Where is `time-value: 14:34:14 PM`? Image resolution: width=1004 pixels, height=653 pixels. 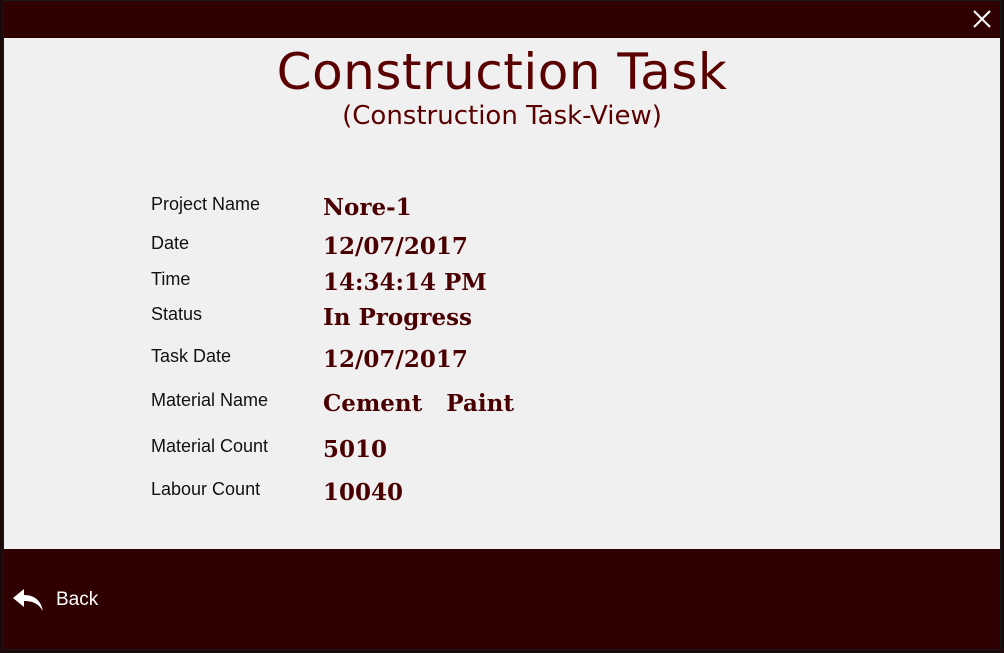
time-value: 14:34:14 PM is located at coordinates (405, 282).